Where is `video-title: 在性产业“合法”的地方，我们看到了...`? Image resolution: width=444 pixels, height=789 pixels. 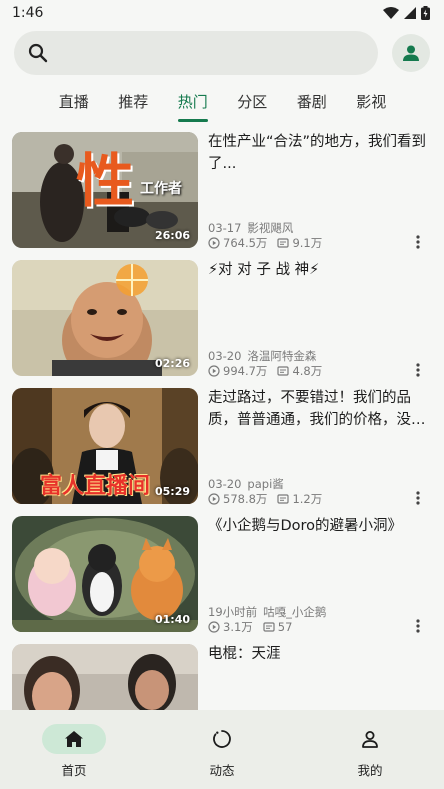
video-title: 在性产业“合法”的地方，我们看到了... is located at coordinates (319, 152).